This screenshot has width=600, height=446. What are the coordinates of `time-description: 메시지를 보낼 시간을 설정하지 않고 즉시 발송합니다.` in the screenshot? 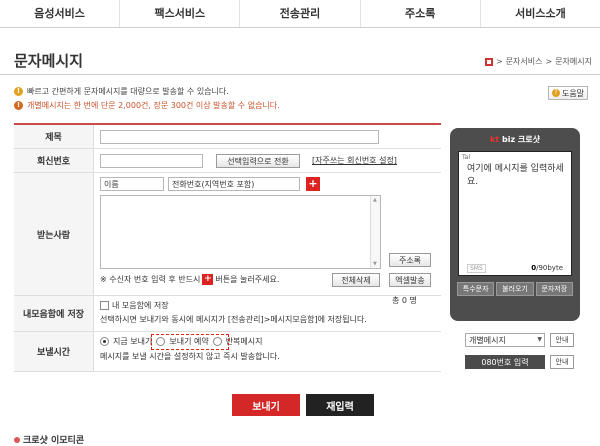 It's located at (190, 356).